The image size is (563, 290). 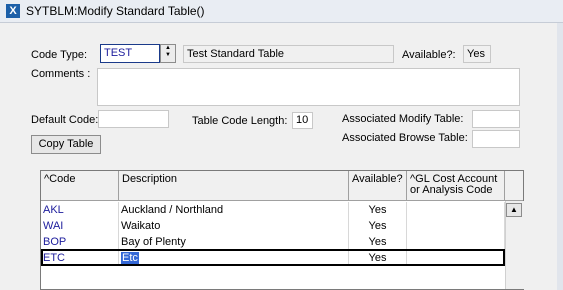 I want to click on associated-browse-label: Associated Browse Table:, so click(x=405, y=138).